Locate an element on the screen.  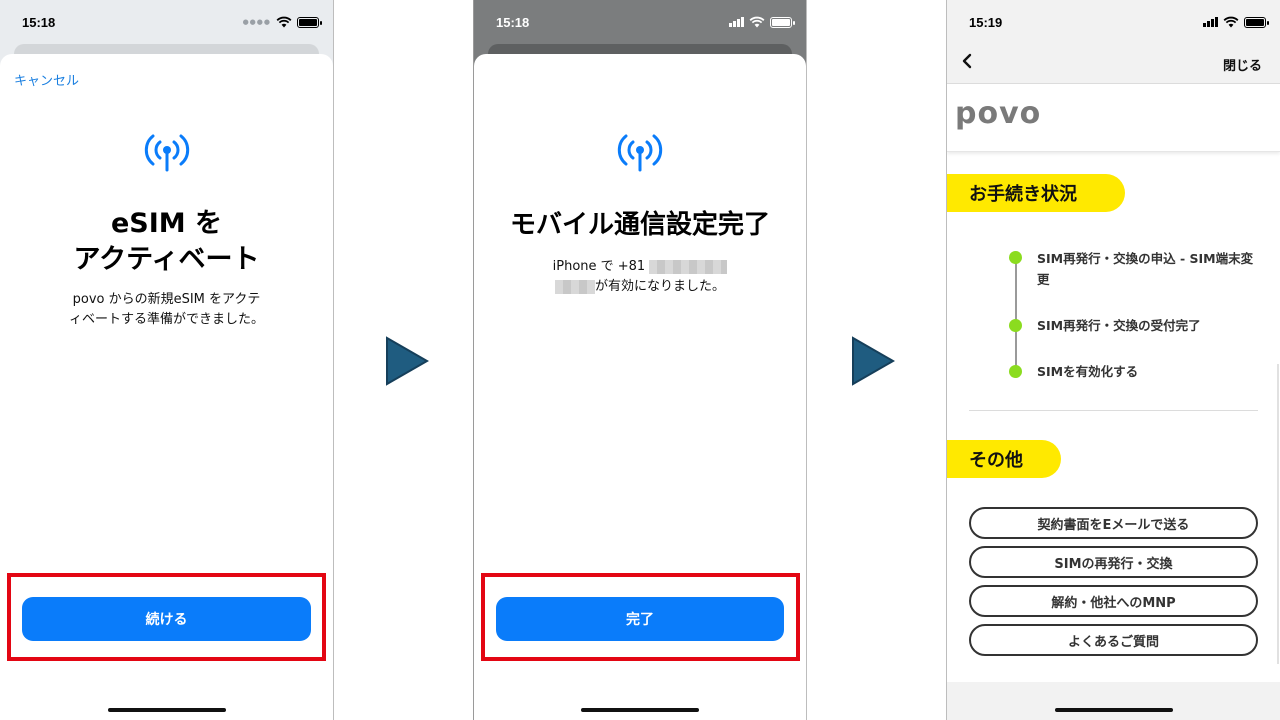
subtitle-line: ィベートする準備ができました。 is located at coordinates (166, 319).